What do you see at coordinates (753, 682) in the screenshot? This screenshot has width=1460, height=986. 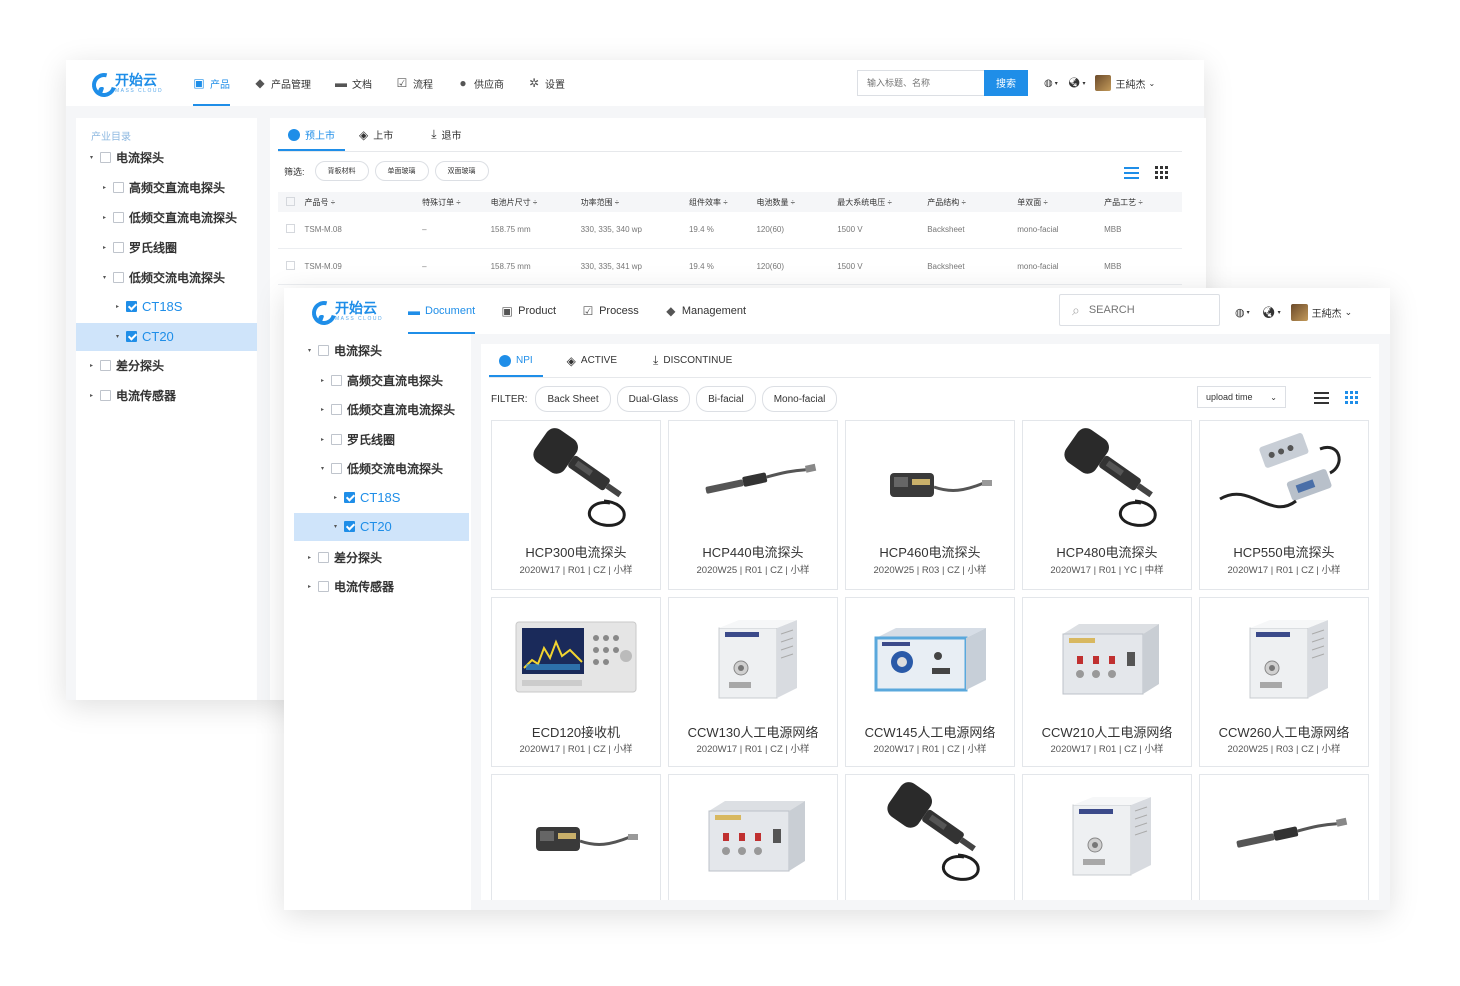 I see `product-card: CCW130人工电源网络 2020W17 | R01 | CZ | 小样` at bounding box center [753, 682].